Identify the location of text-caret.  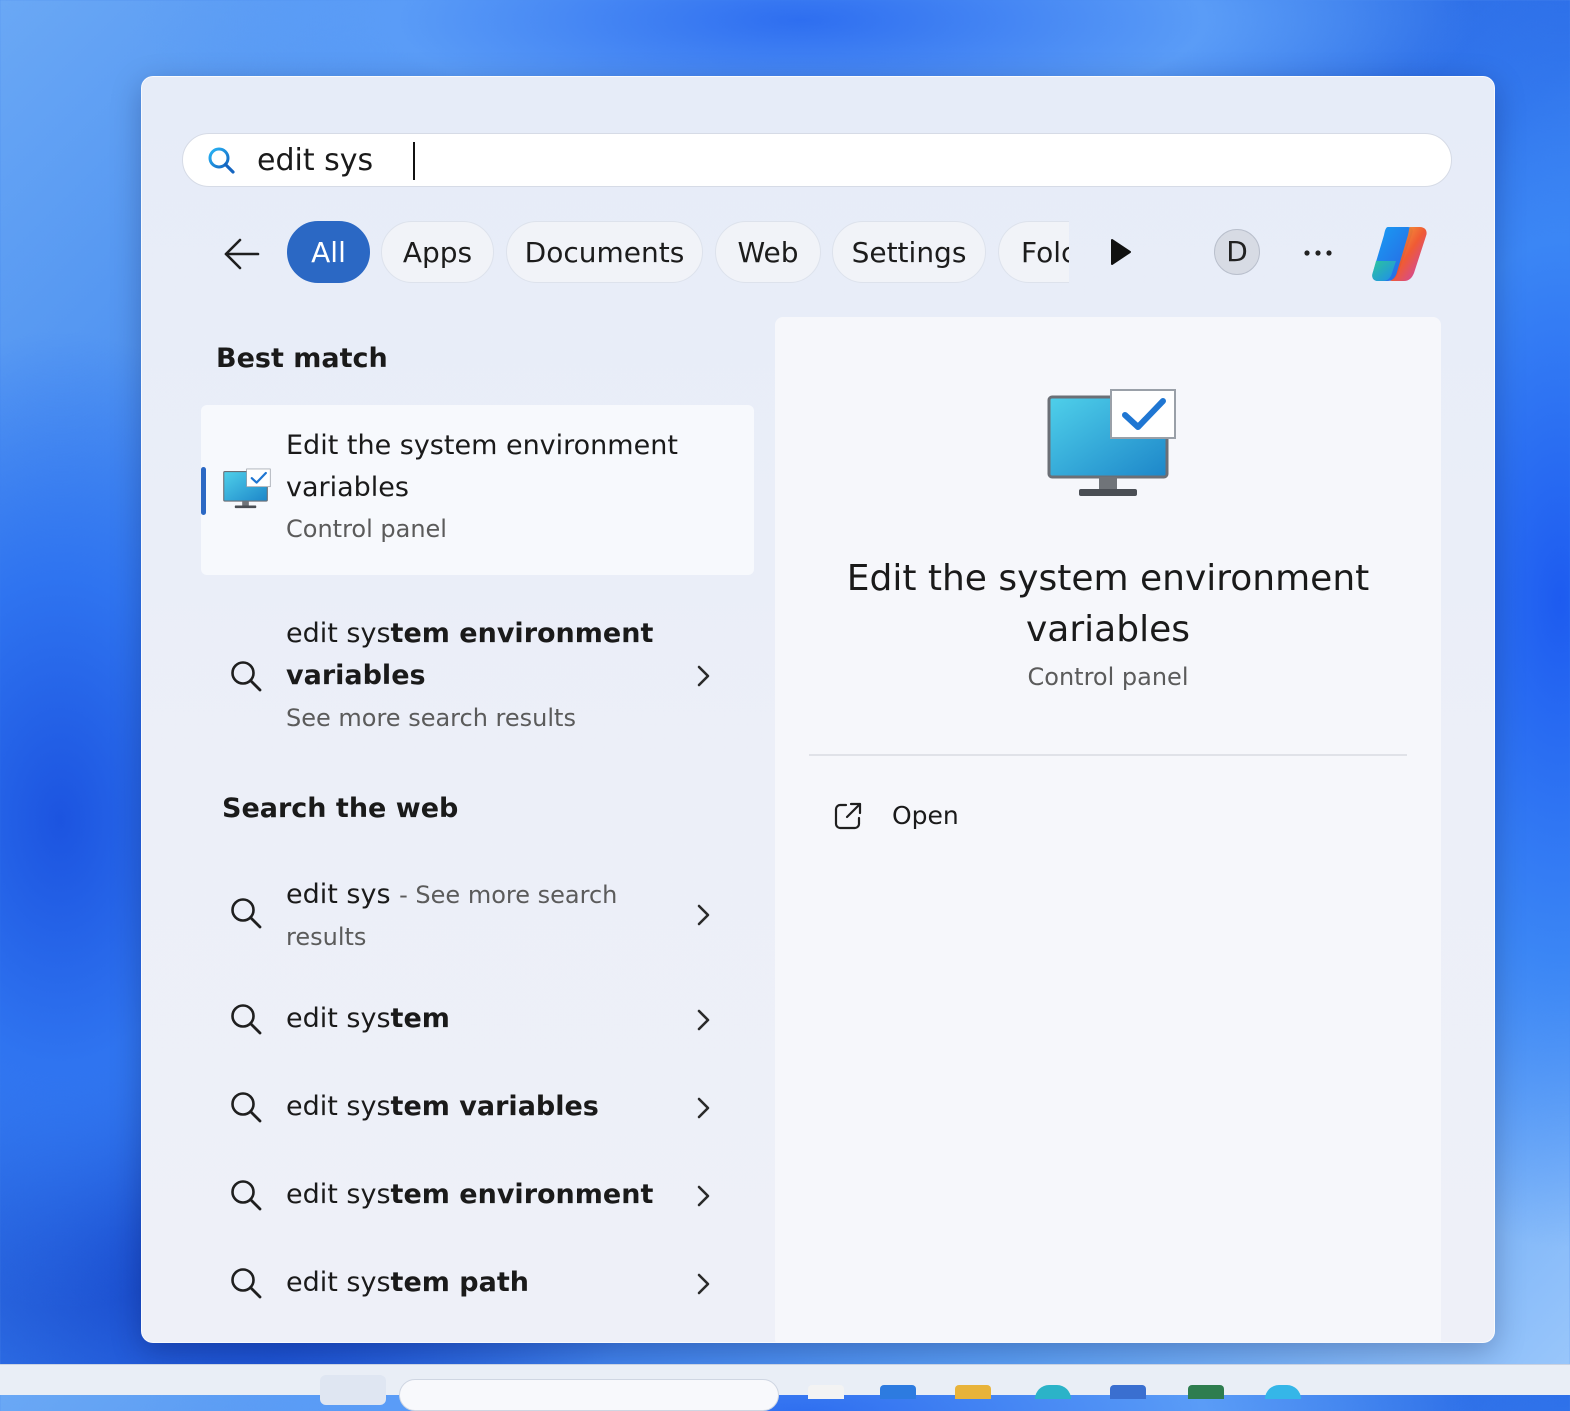
(414, 161).